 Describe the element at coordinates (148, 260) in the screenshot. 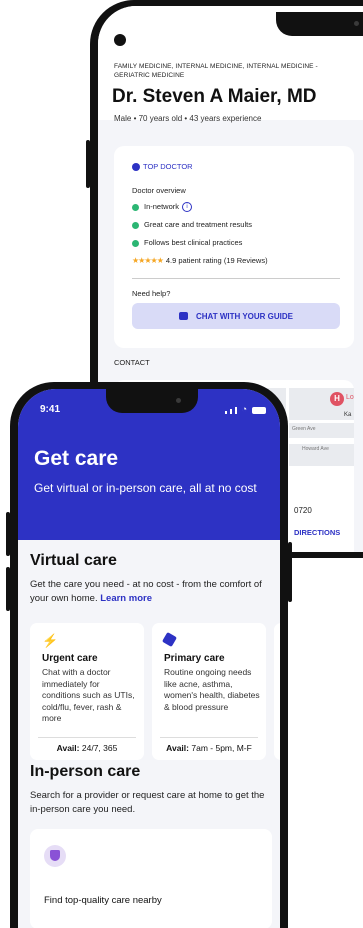

I see `star-rating-icon: ★★★★★` at that location.